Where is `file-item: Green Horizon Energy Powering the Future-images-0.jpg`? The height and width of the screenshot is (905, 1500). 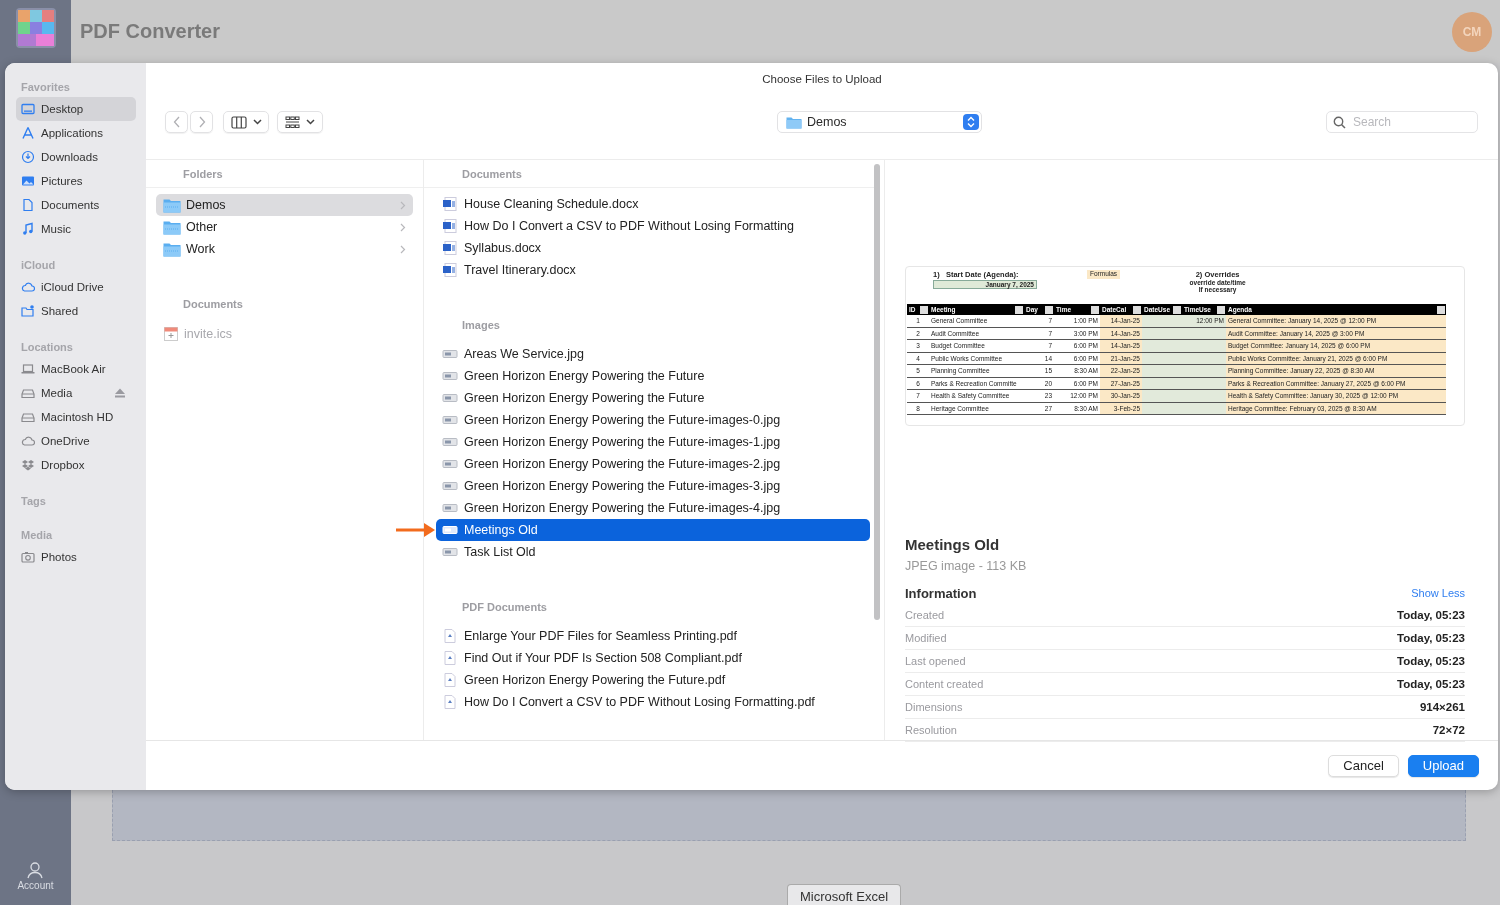
file-item: Green Horizon Energy Powering the Future-images-0.jpg is located at coordinates (653, 420).